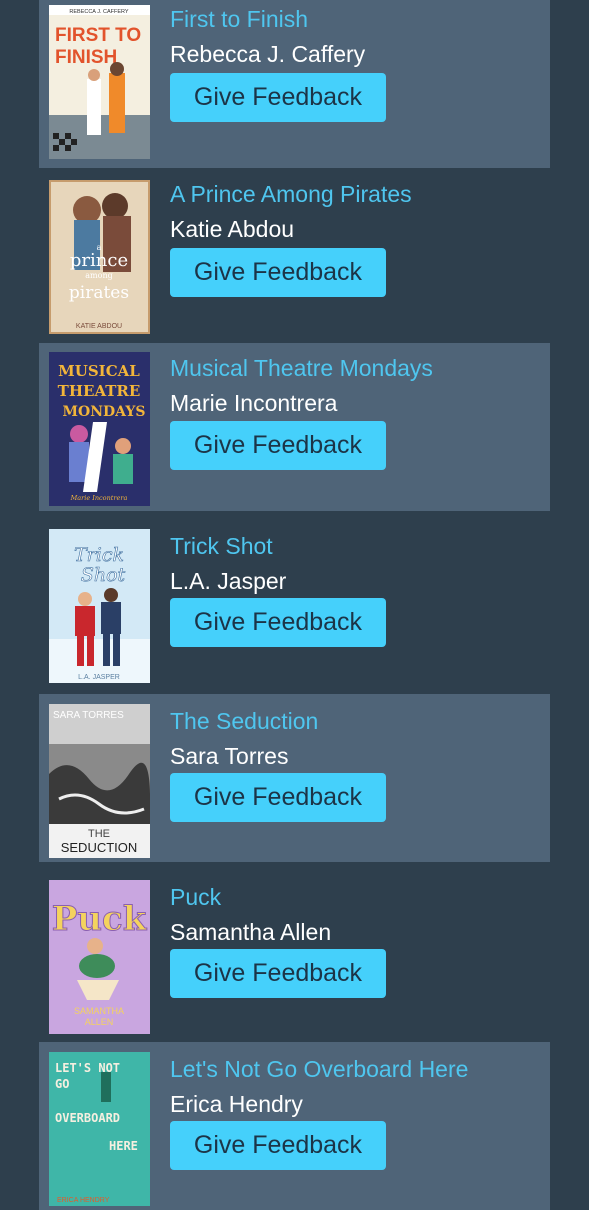 This screenshot has height=1210, width=589. I want to click on book-author: Katie Abdou, so click(232, 229).